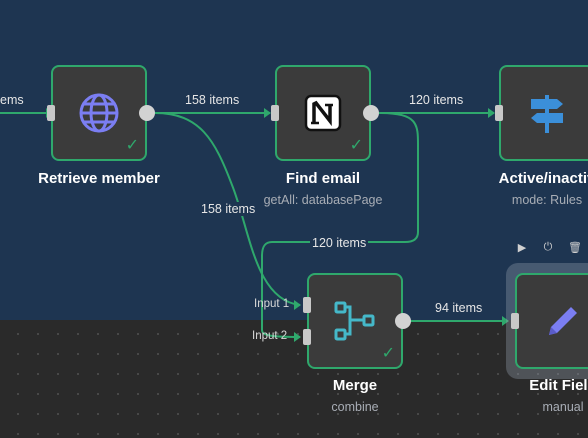  What do you see at coordinates (355, 321) in the screenshot?
I see `node-merge: ✓` at bounding box center [355, 321].